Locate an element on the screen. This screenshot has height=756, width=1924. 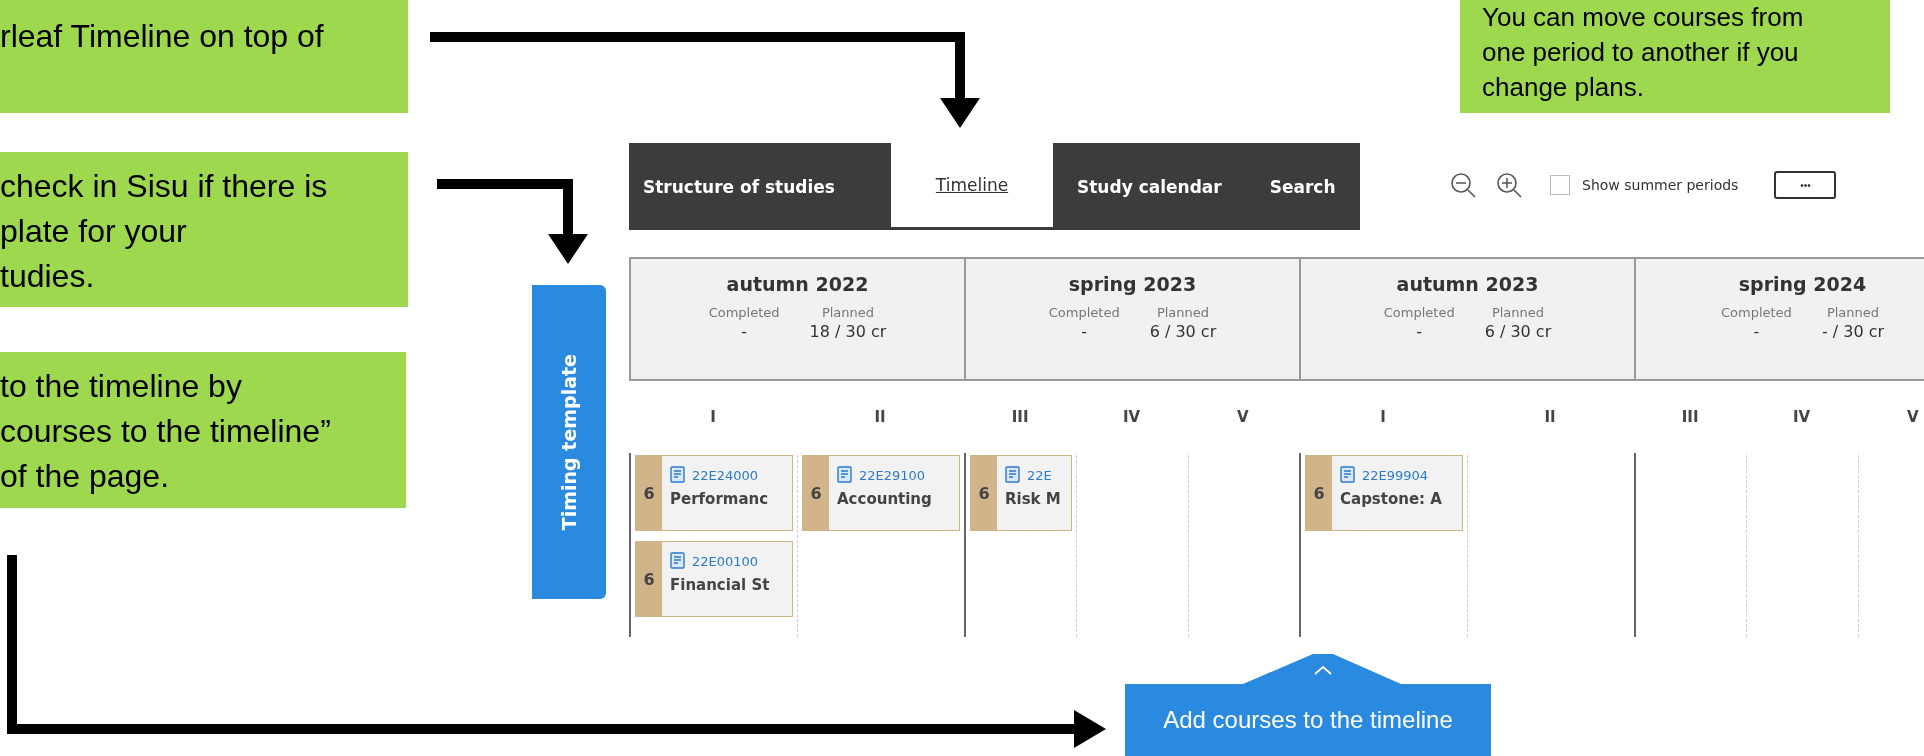
checkbox-label: Show summer periods is located at coordinates (1660, 185).